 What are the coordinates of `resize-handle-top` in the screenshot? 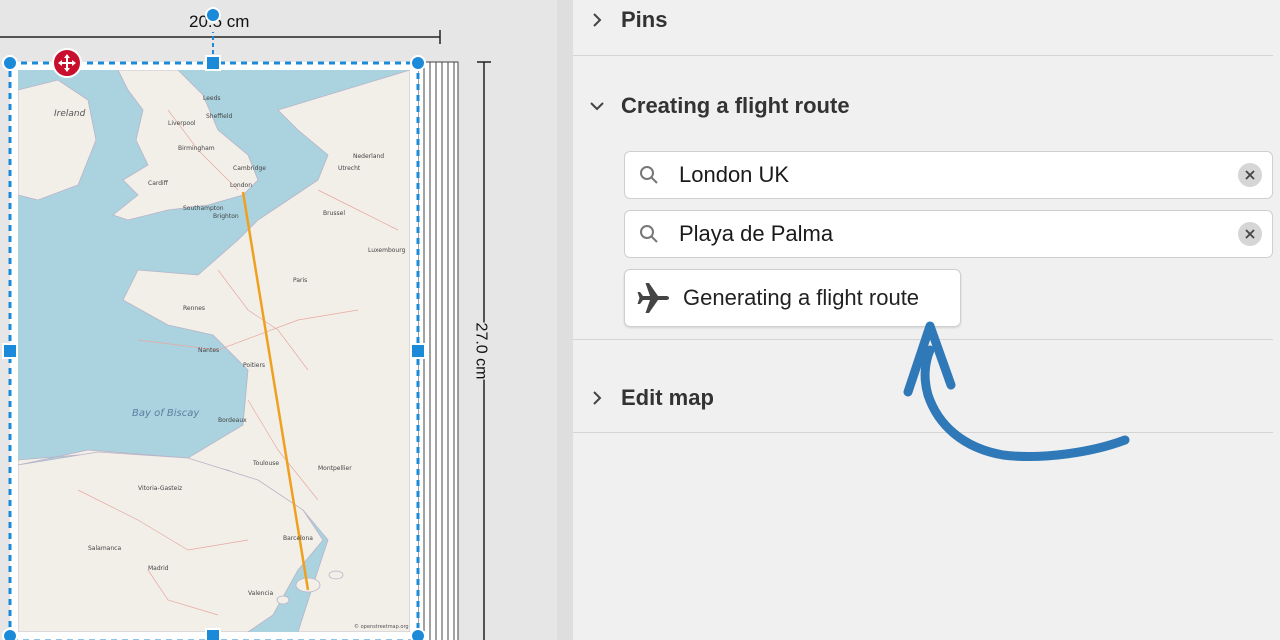 It's located at (213, 63).